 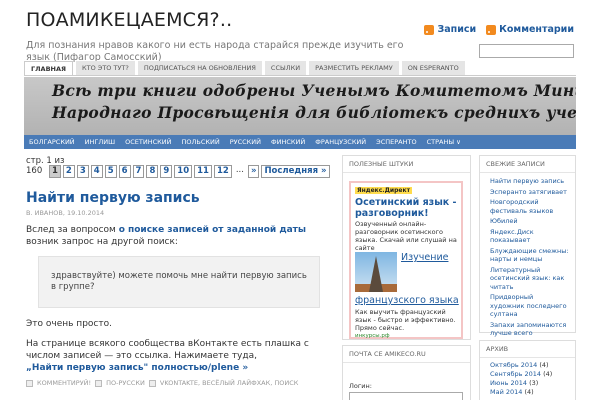 What do you see at coordinates (199, 68) in the screenshot?
I see `nav-item-subscribe: ПОДПИСАТЬСЯ НА ОБНОВЛЕНИЯ` at bounding box center [199, 68].